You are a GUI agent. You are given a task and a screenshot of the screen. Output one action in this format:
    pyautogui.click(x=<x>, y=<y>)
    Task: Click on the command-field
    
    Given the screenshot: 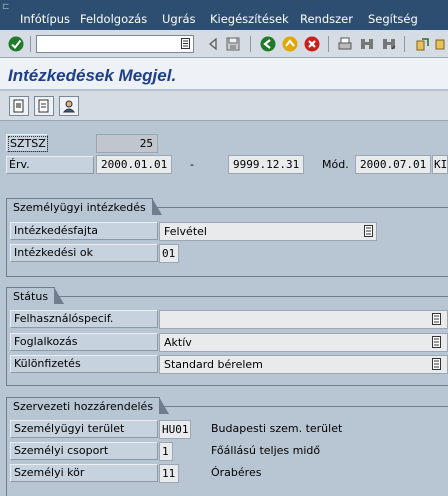 What is the action you would take?
    pyautogui.click(x=115, y=44)
    